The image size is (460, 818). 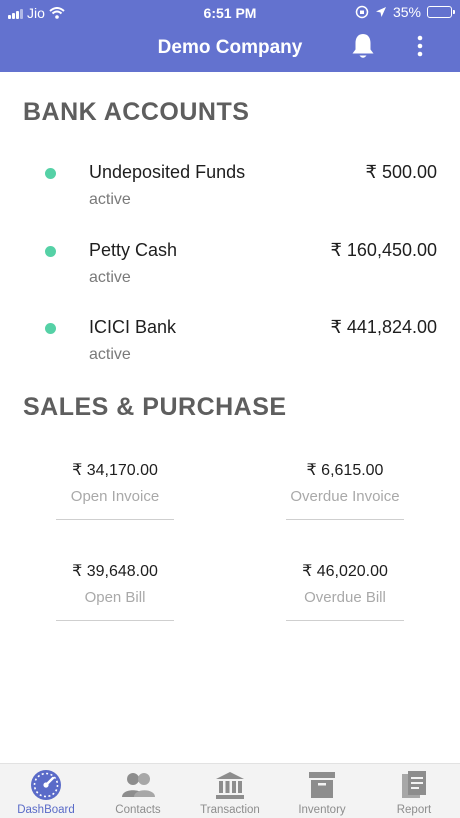 I want to click on overdue-invoice-tile: ₹ 6,615.00 Overdue Invoice, so click(x=345, y=490).